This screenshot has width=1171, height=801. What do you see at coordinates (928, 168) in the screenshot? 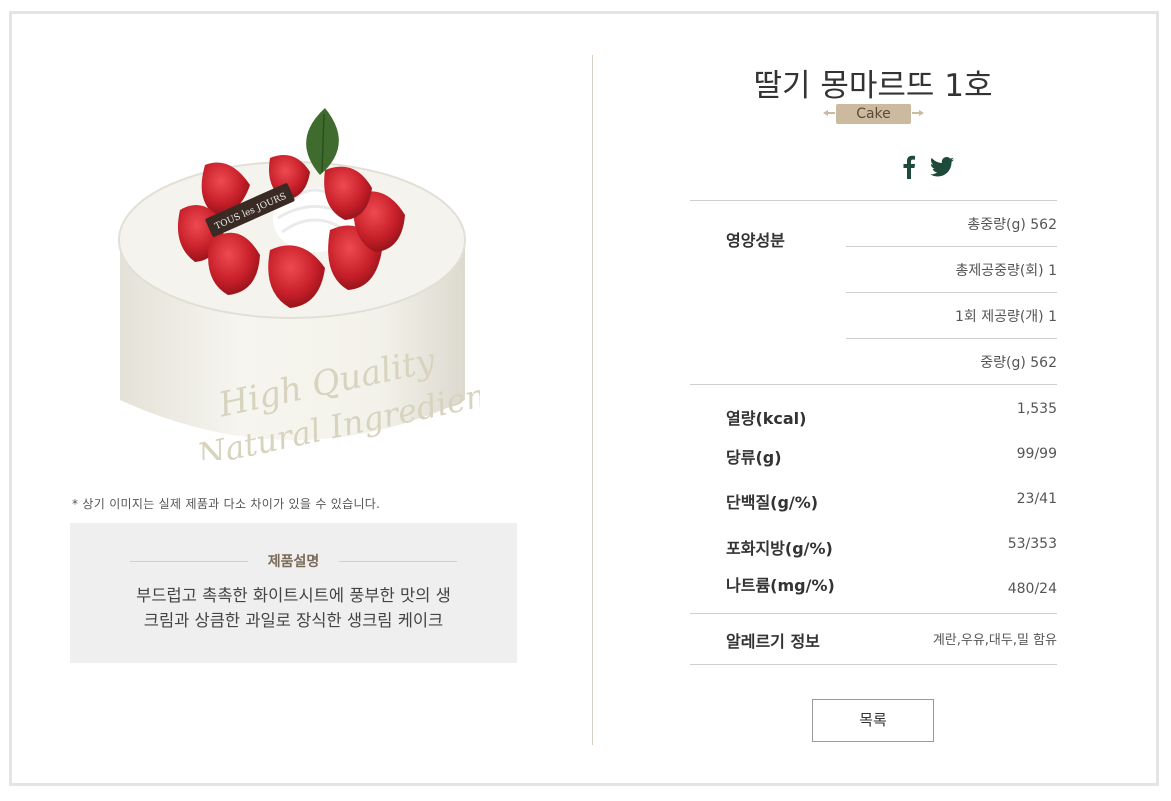
I see `social-share` at bounding box center [928, 168].